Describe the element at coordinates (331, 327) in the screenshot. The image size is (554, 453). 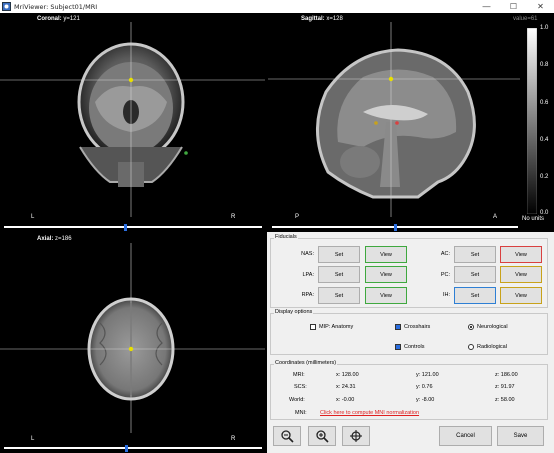
I see `mip-anatomy-checkbox: MIP: Anatomy` at that location.